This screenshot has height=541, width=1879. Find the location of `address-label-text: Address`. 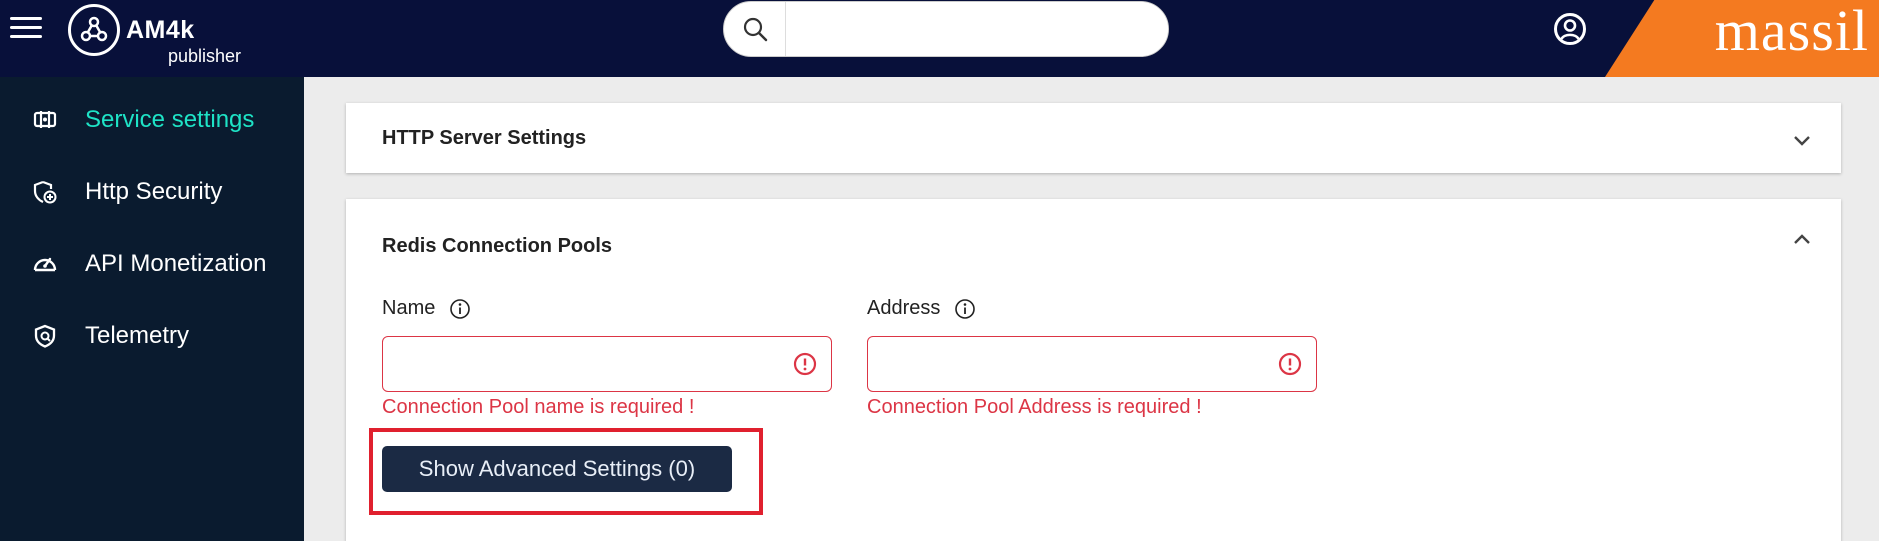

address-label-text: Address is located at coordinates (904, 308).